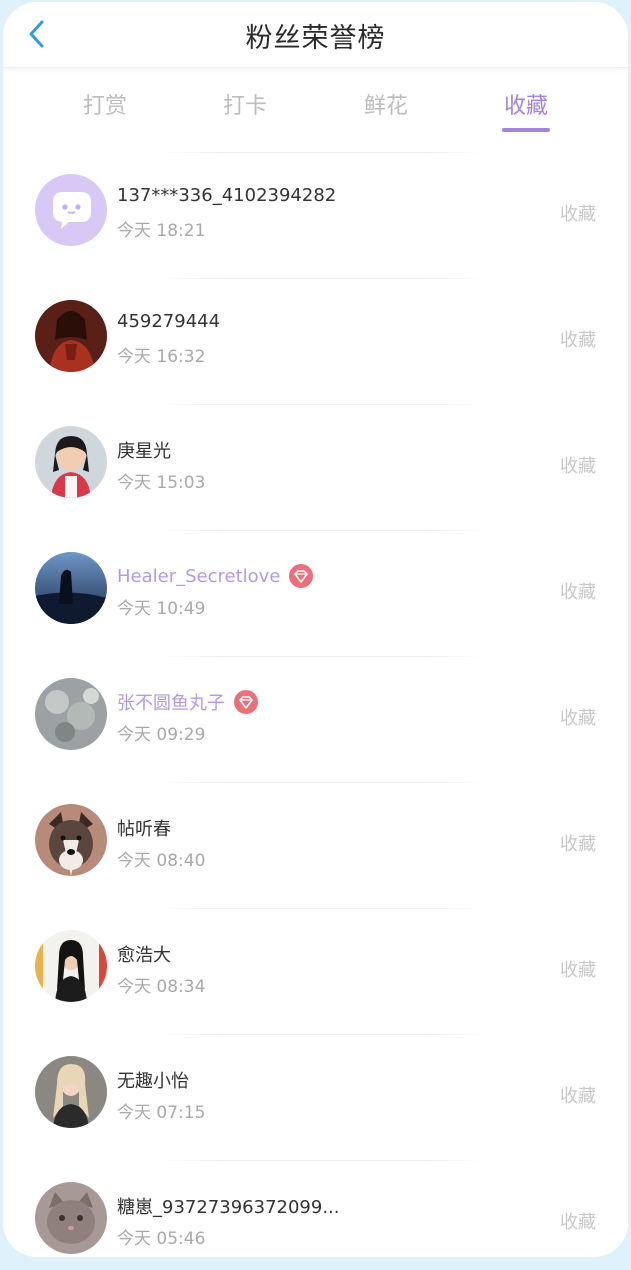 Image resolution: width=631 pixels, height=1270 pixels. I want to click on fan-name: 137***336_4102394282, so click(227, 195).